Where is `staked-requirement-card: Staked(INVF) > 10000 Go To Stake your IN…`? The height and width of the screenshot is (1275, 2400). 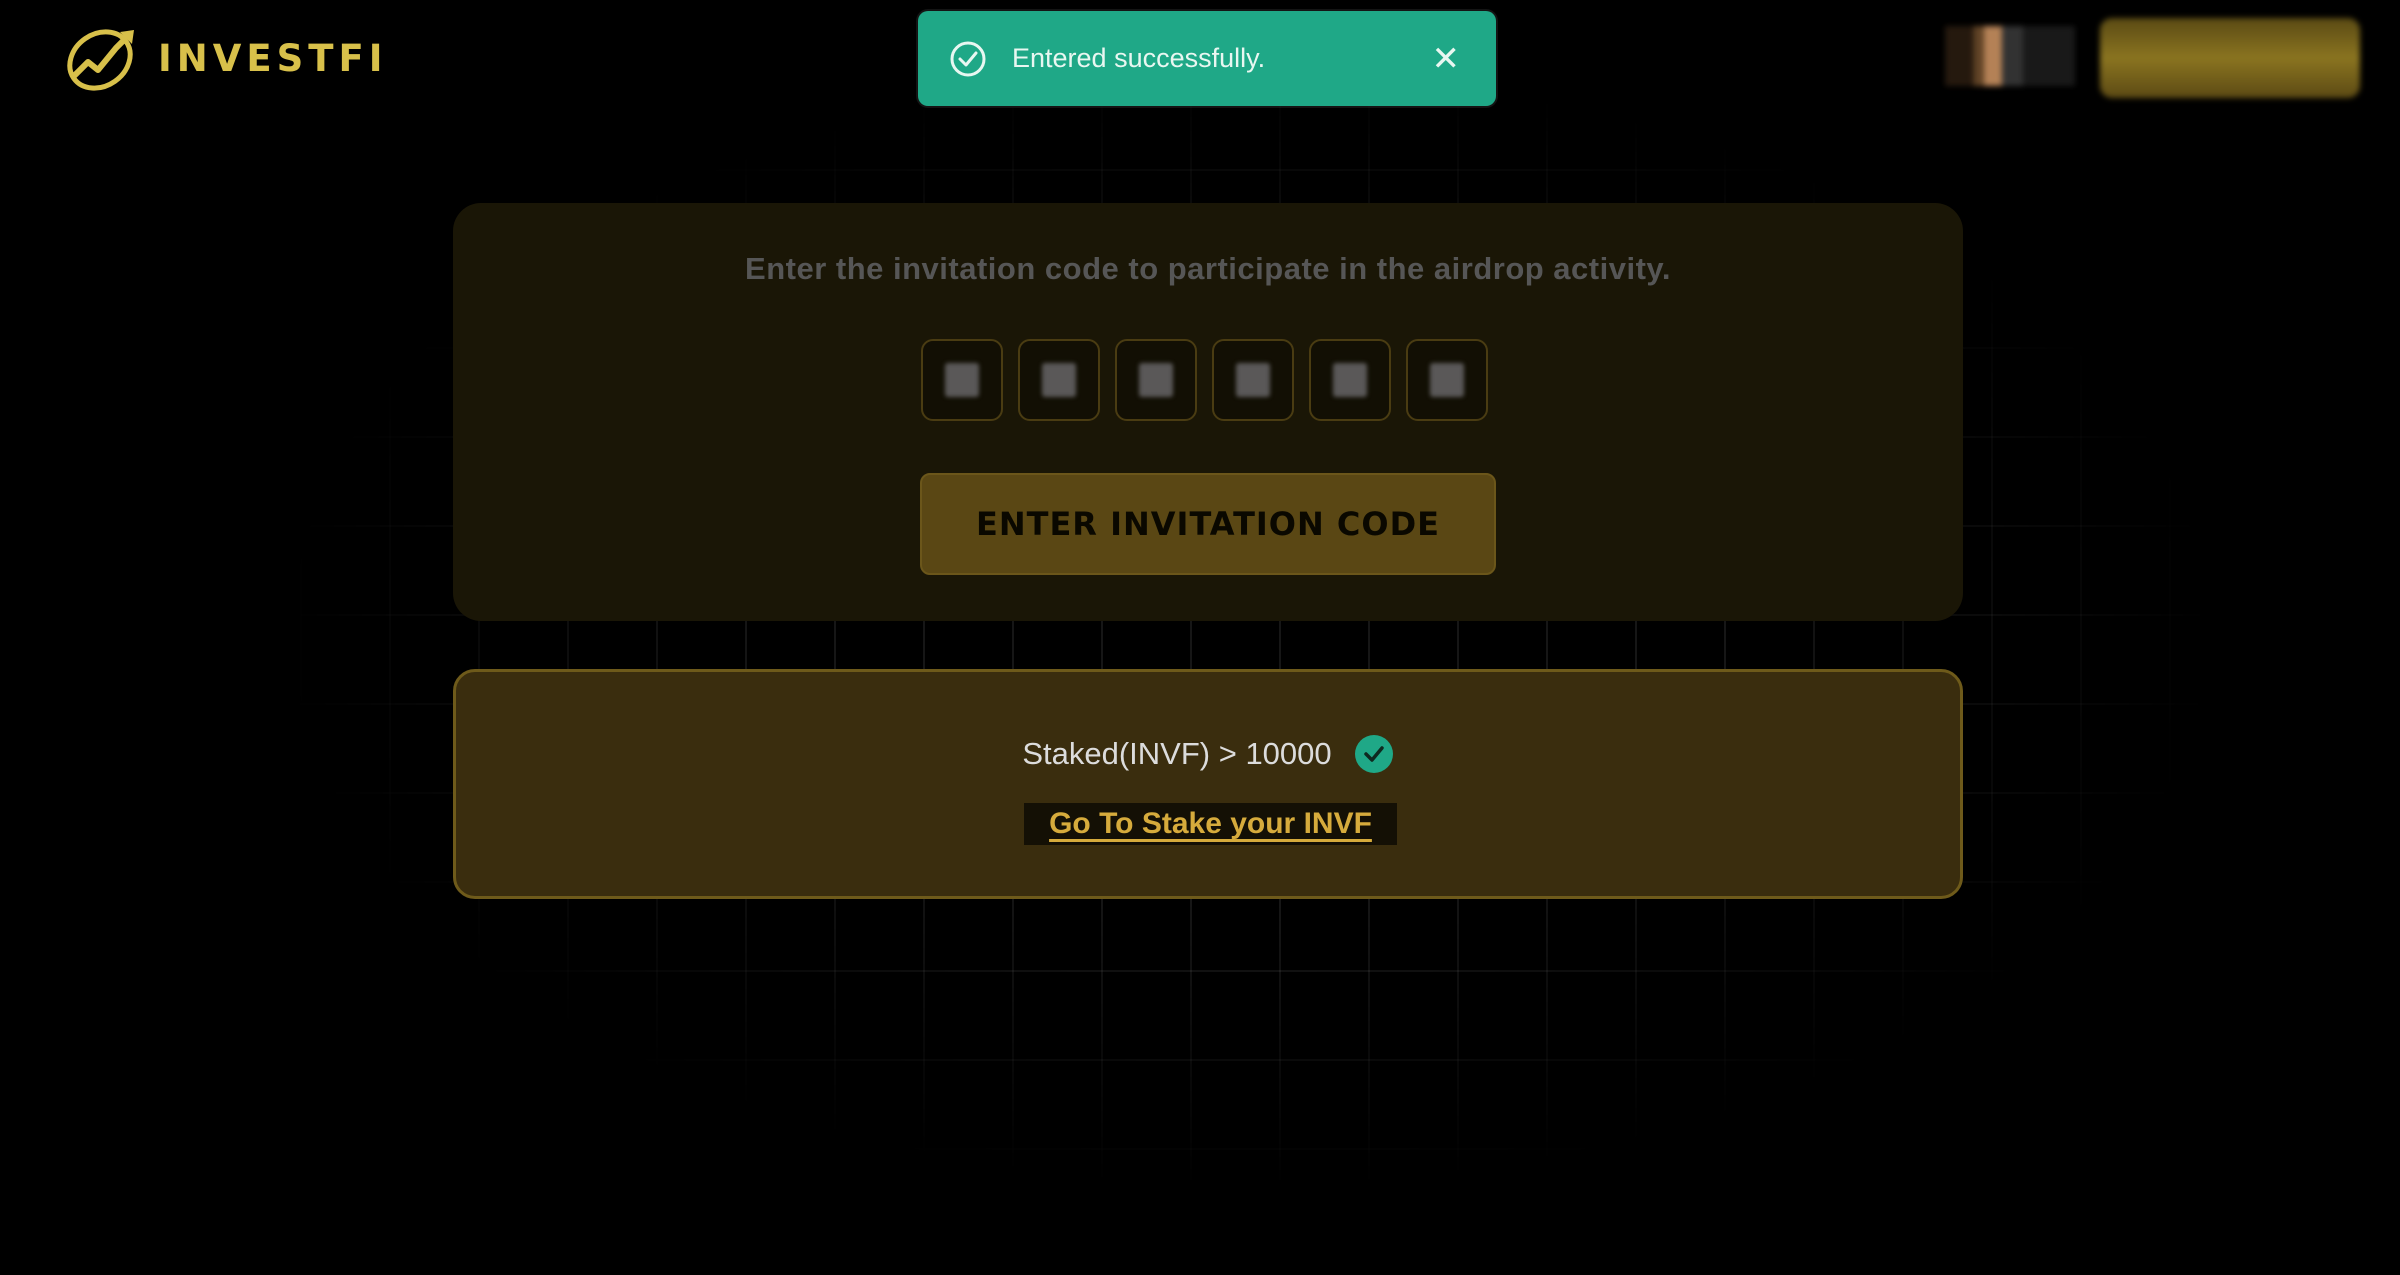 staked-requirement-card: Staked(INVF) > 10000 Go To Stake your IN… is located at coordinates (1208, 784).